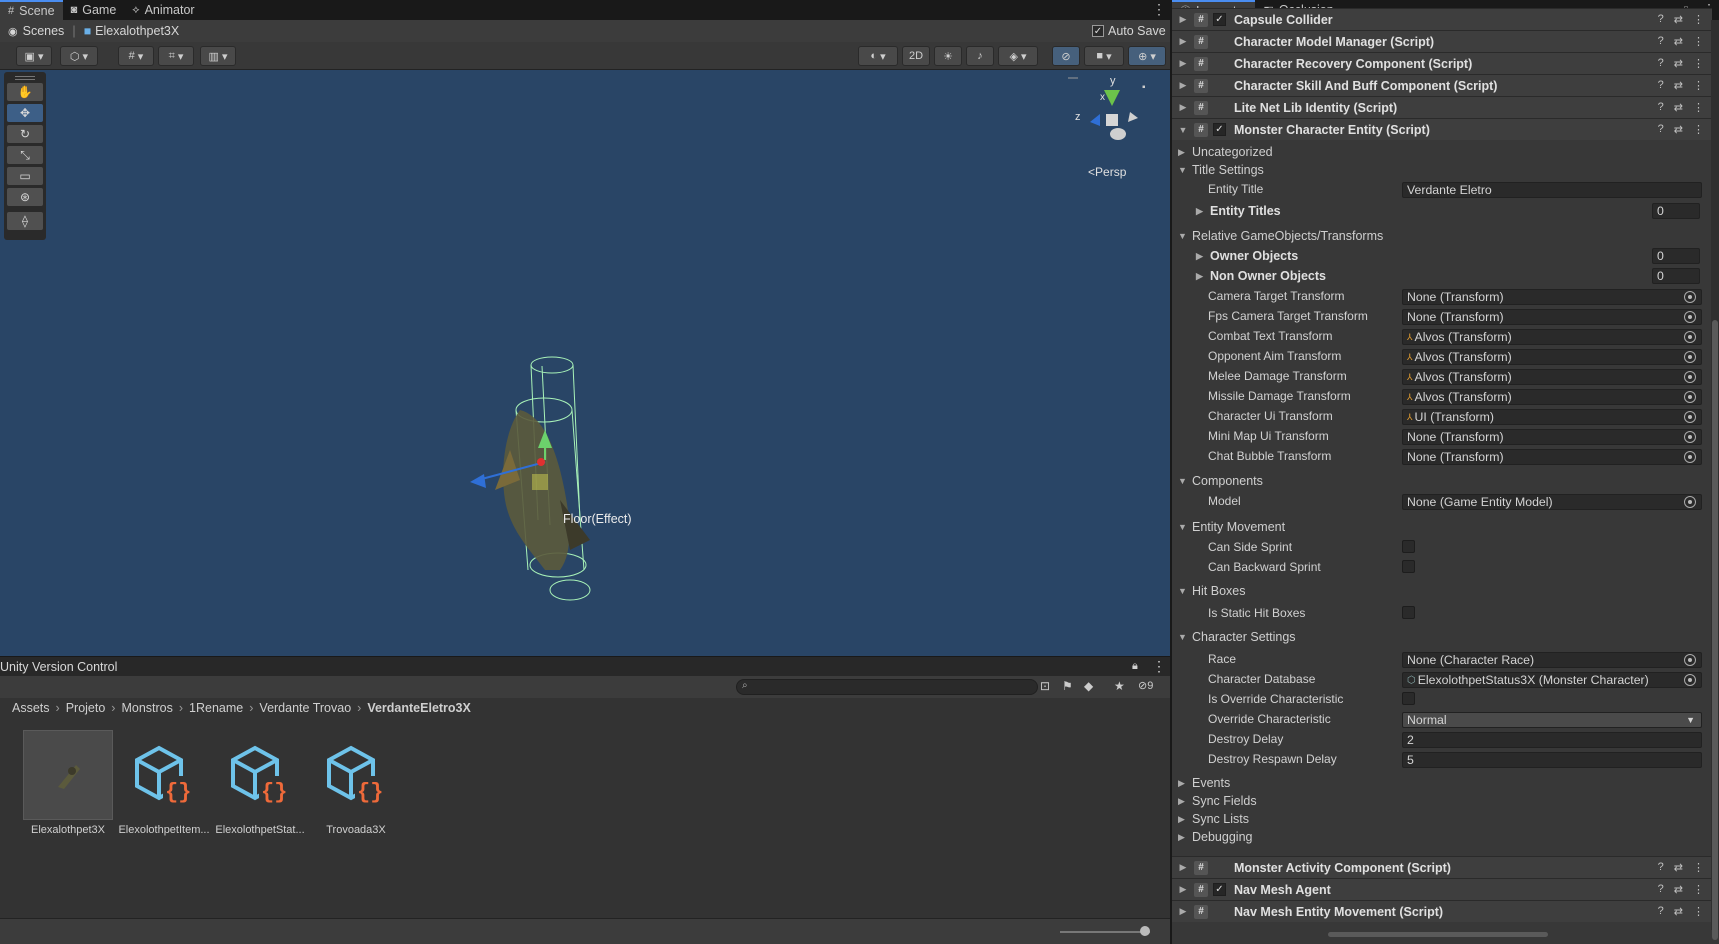  What do you see at coordinates (1144, 87) in the screenshot?
I see `lock-icon: ▪` at bounding box center [1144, 87].